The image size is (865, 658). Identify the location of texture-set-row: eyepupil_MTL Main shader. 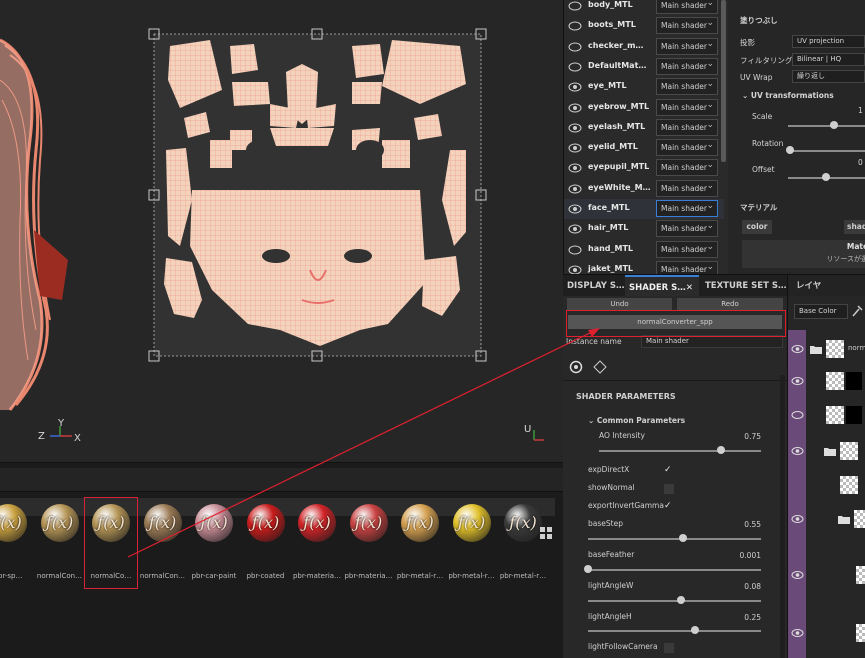
(644, 168).